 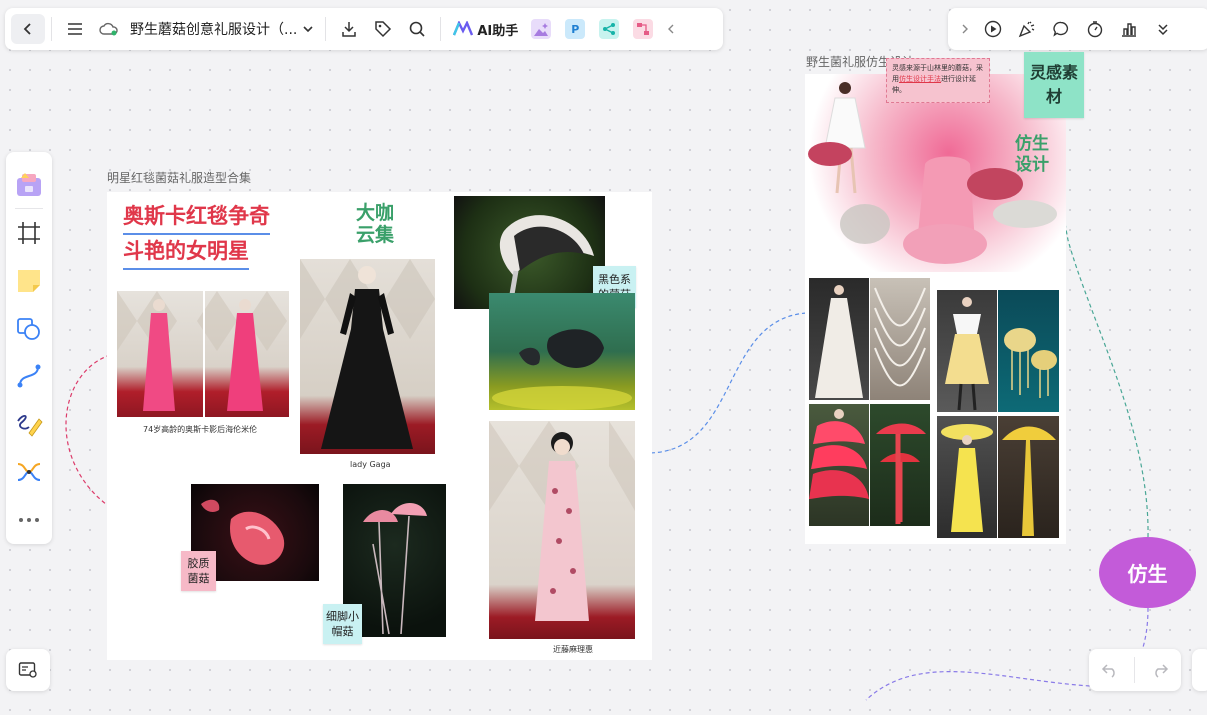 I want to click on download-icon, so click(x=349, y=29).